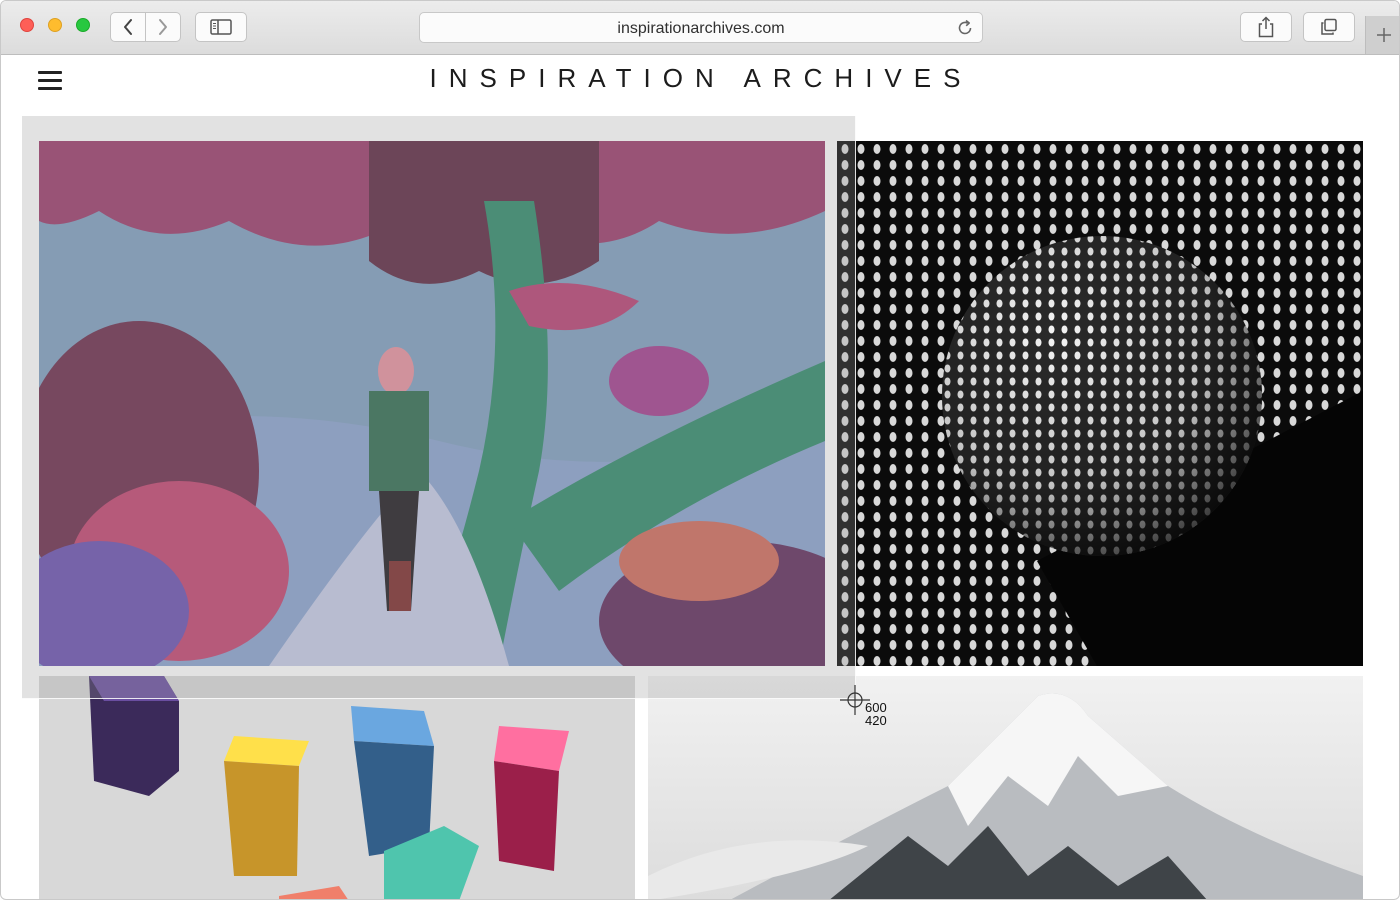  What do you see at coordinates (876, 720) in the screenshot?
I see `selection-height-readout: 420` at bounding box center [876, 720].